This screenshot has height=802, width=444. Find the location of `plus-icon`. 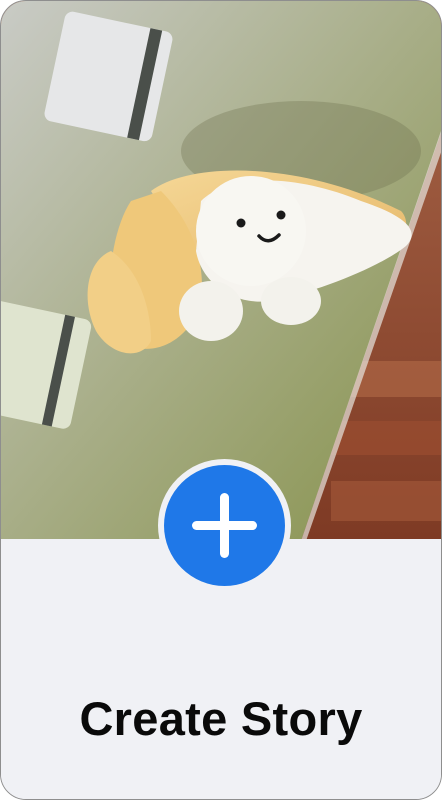

plus-icon is located at coordinates (224, 525).